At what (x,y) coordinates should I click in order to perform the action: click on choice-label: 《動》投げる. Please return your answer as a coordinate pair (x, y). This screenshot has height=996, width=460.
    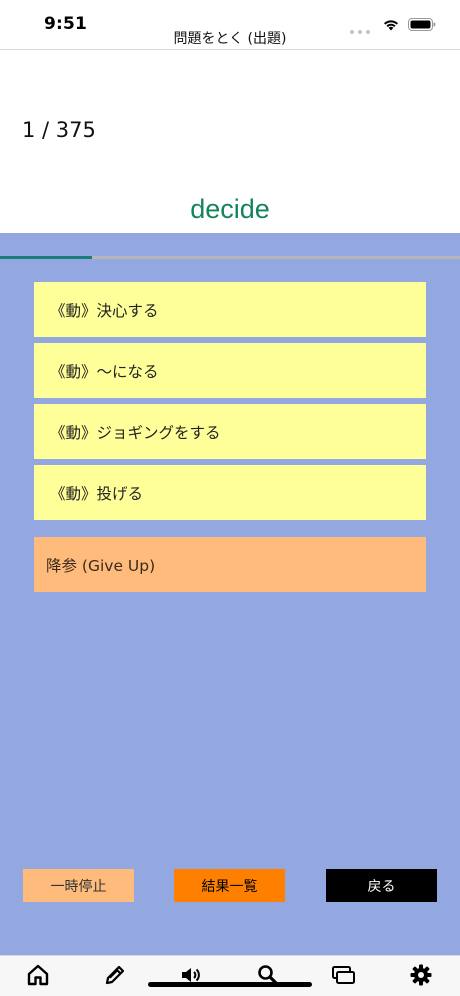
    Looking at the image, I should click on (97, 493).